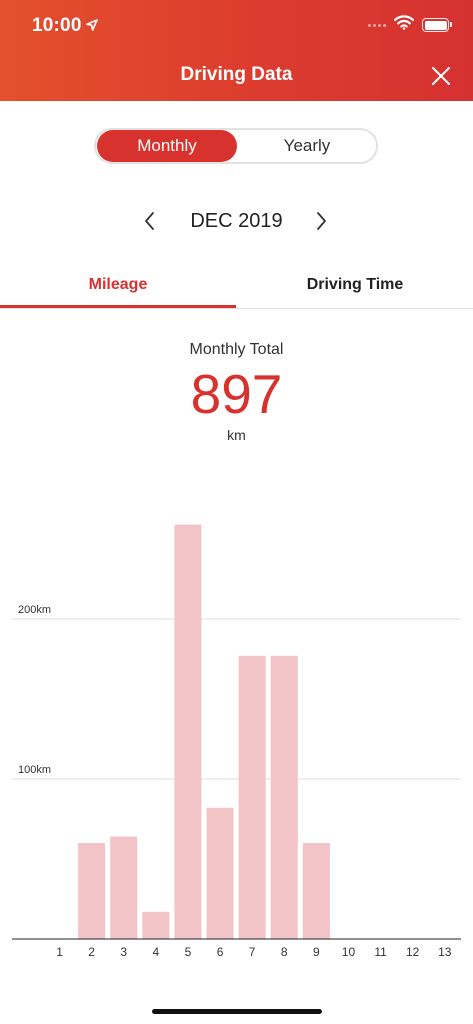  I want to click on cellular-signal-icon, so click(377, 25).